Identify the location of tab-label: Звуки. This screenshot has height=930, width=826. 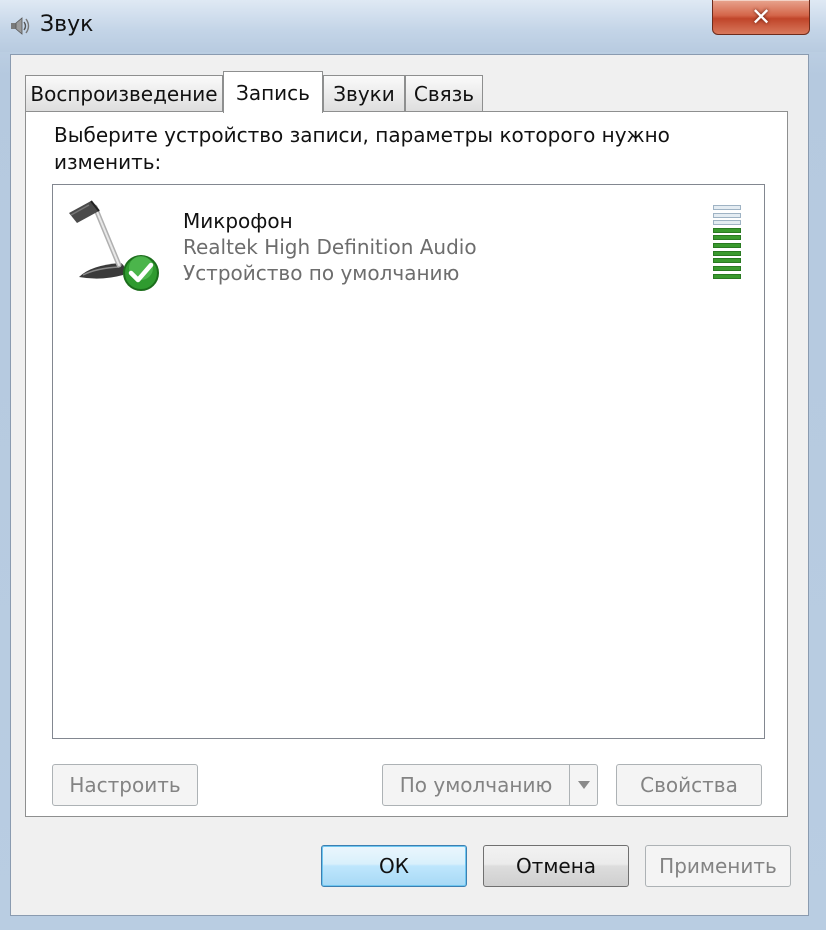
(364, 93).